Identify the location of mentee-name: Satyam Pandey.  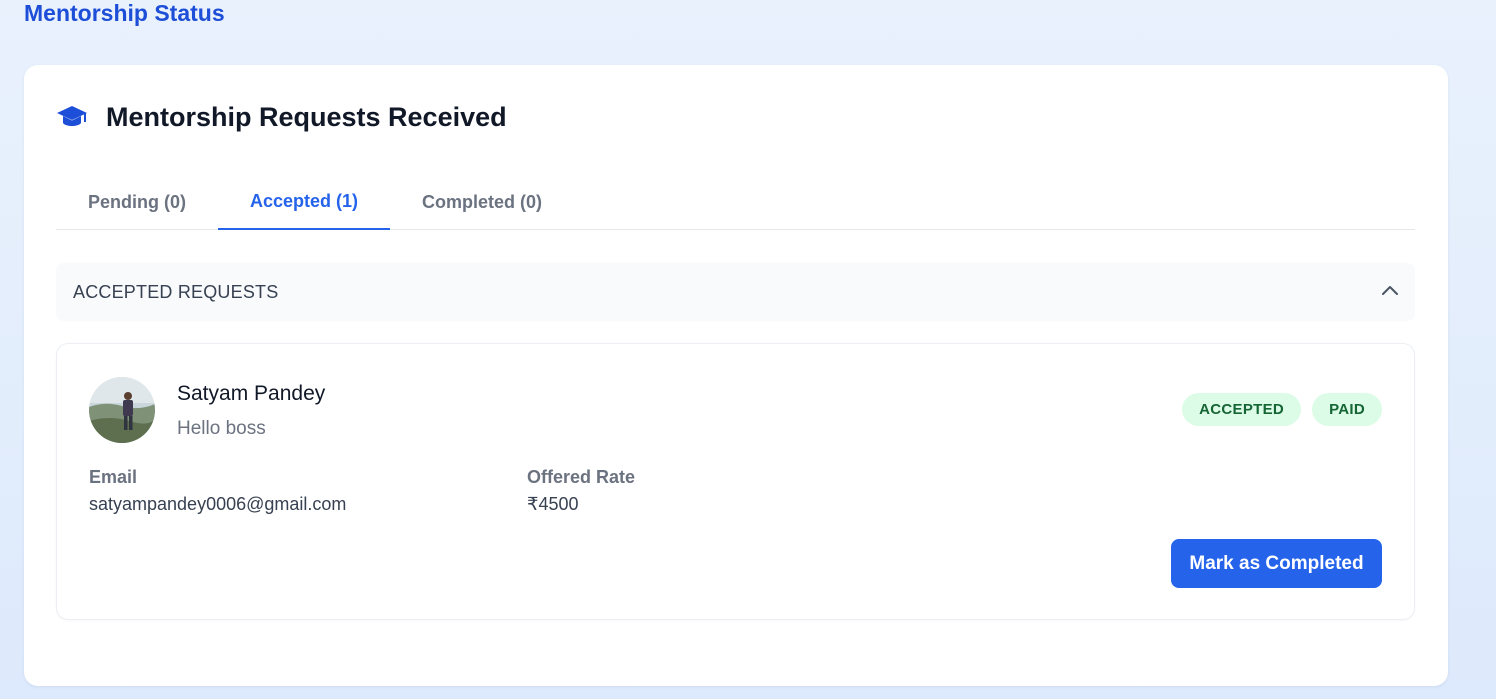
(251, 393).